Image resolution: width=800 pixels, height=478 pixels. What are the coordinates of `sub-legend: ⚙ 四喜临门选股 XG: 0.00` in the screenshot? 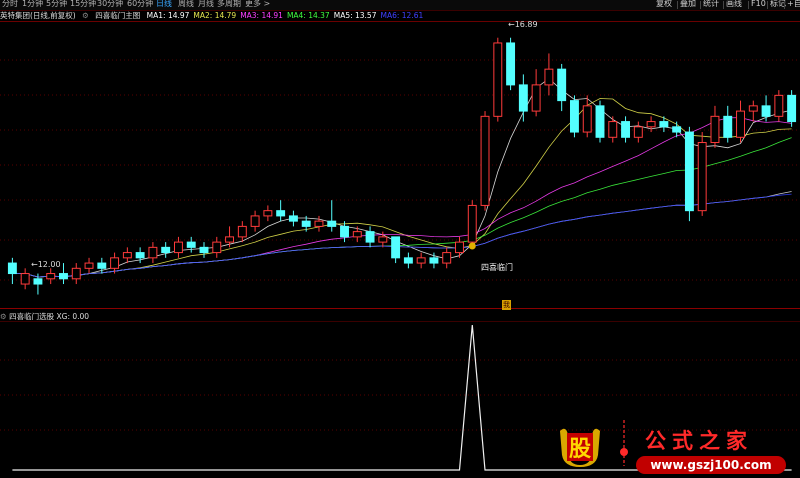 It's located at (44, 317).